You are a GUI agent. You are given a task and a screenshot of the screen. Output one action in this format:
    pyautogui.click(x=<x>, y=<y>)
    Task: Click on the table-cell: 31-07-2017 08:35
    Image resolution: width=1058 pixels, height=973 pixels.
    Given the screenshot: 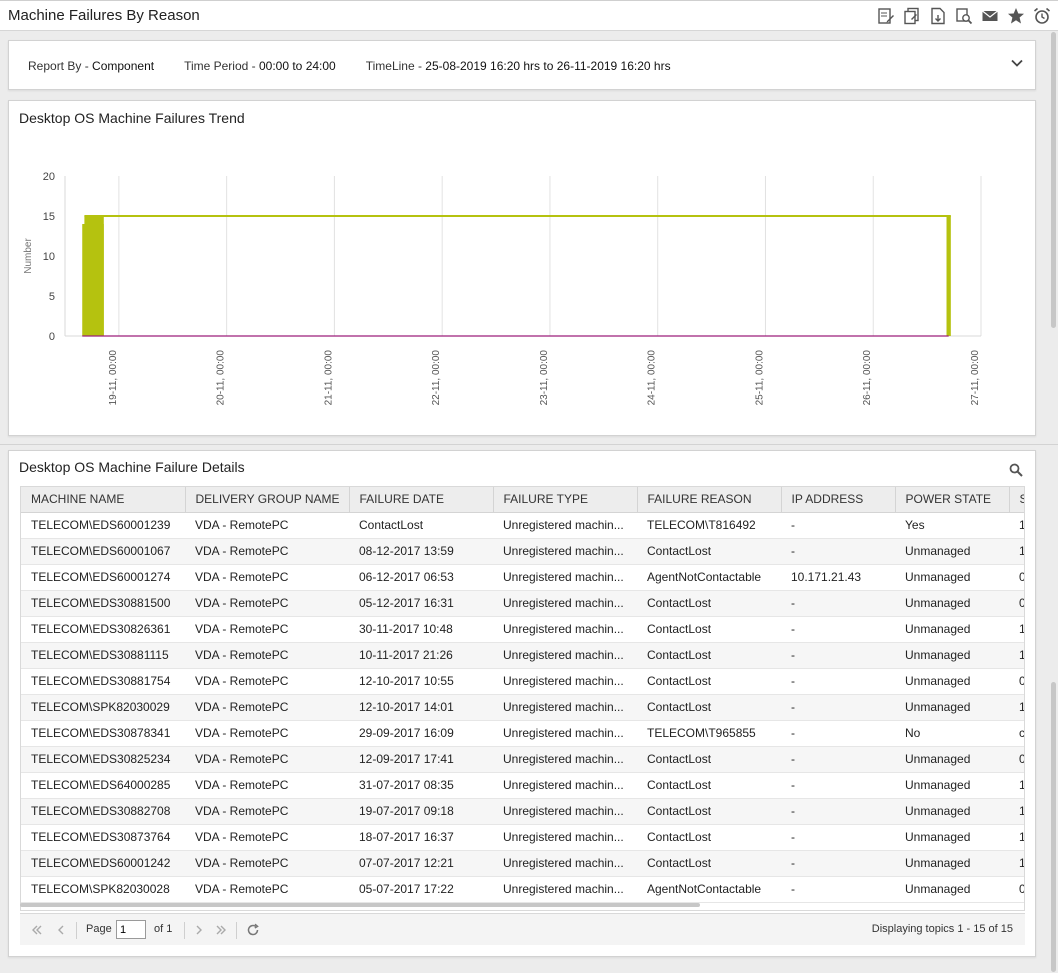 What is the action you would take?
    pyautogui.click(x=421, y=785)
    